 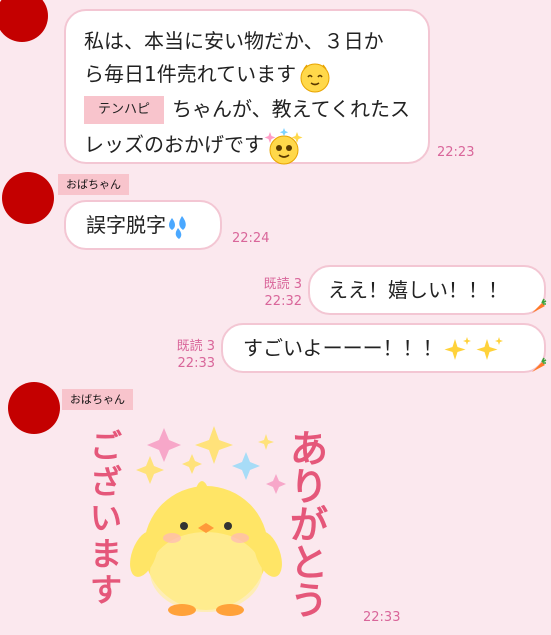 What do you see at coordinates (283, 301) in the screenshot?
I see `timestamp: 22:32` at bounding box center [283, 301].